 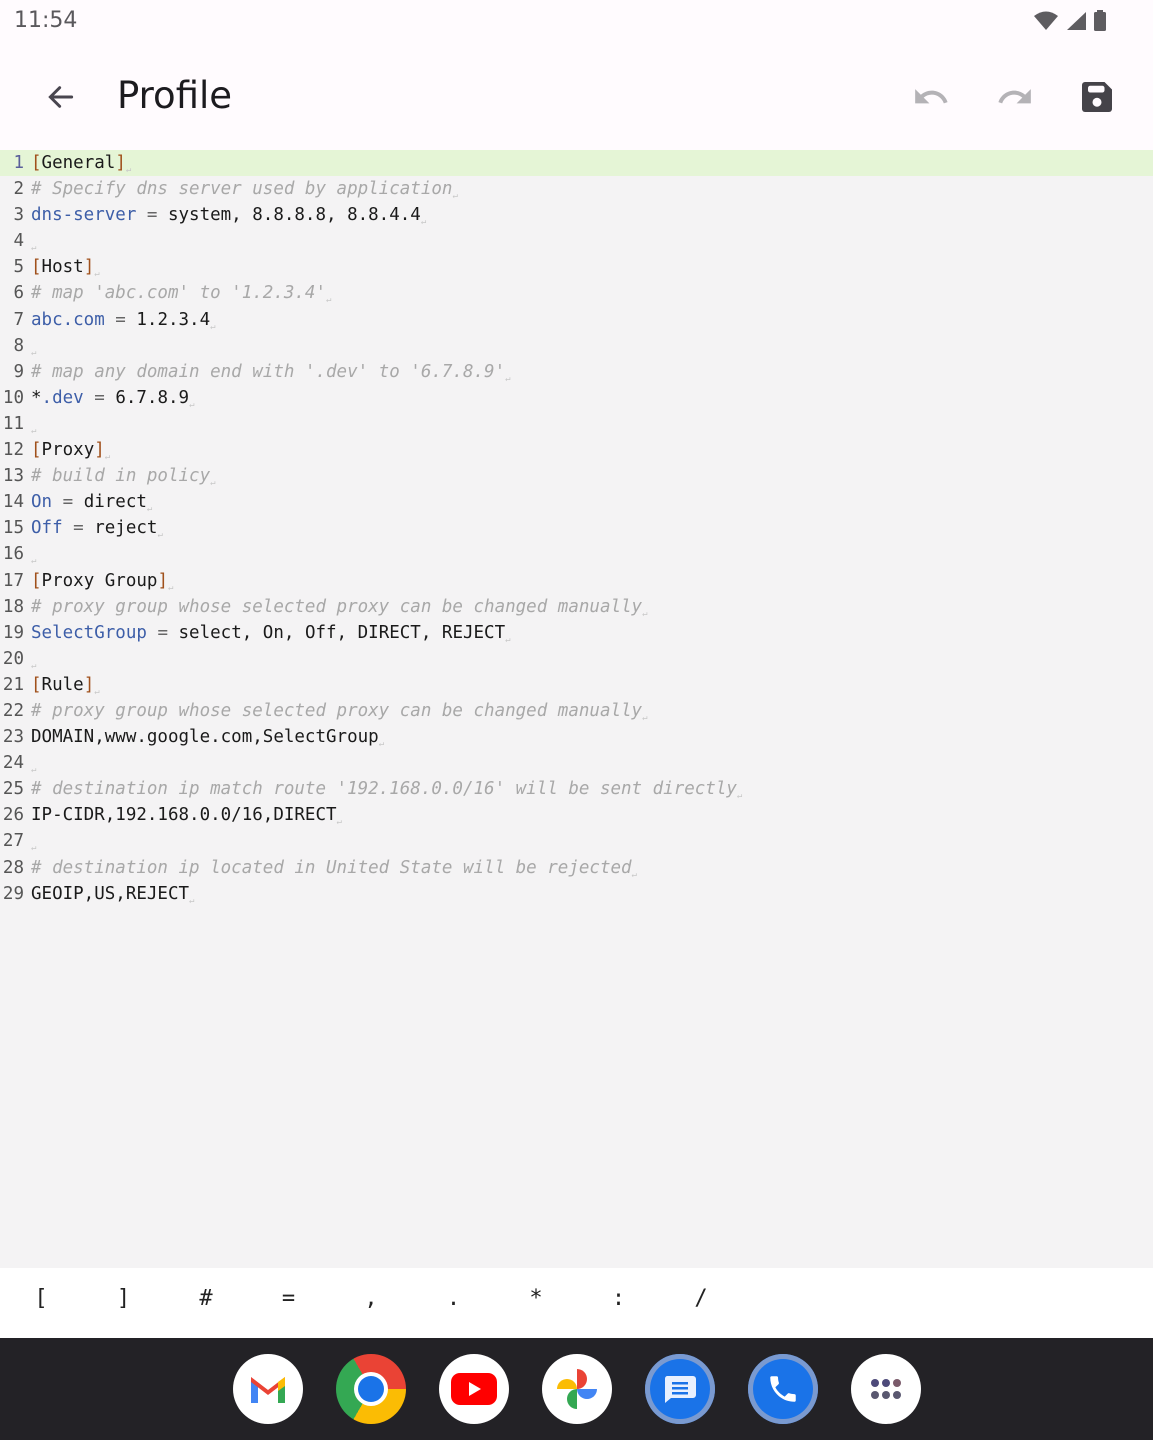 What do you see at coordinates (206, 1298) in the screenshot?
I see `symbol-key: #` at bounding box center [206, 1298].